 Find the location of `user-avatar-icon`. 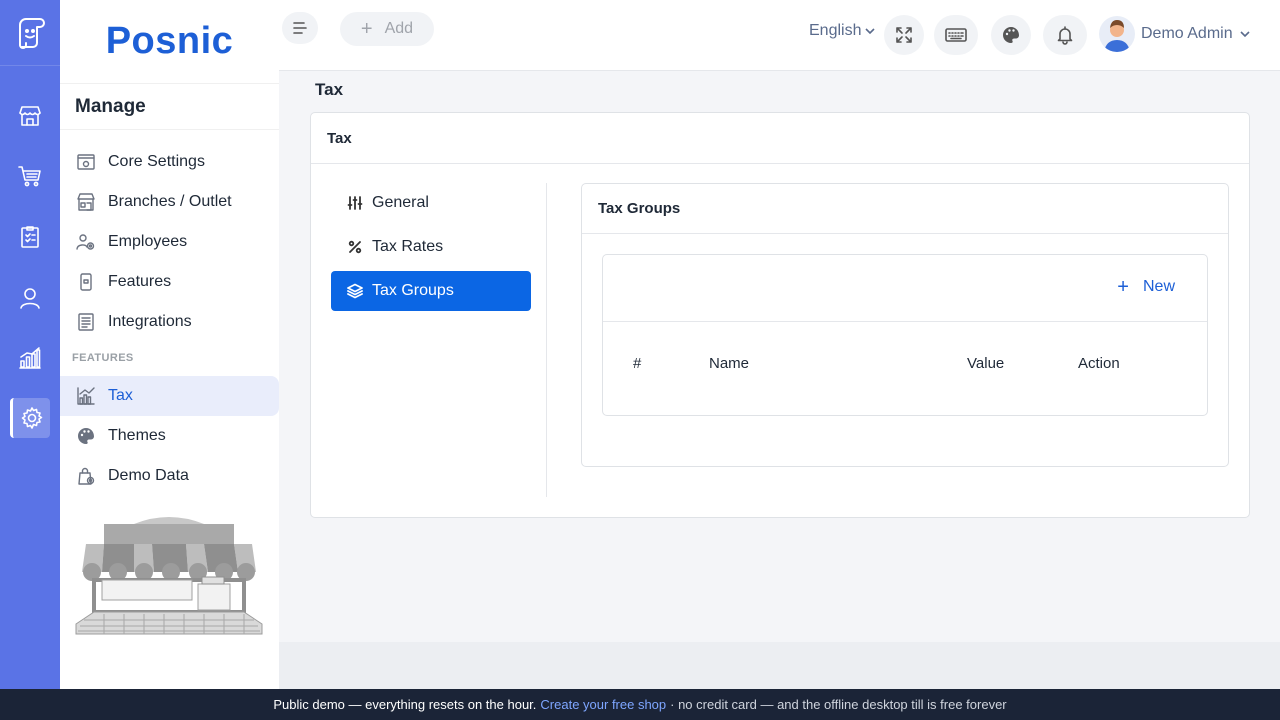

user-avatar-icon is located at coordinates (1117, 36).